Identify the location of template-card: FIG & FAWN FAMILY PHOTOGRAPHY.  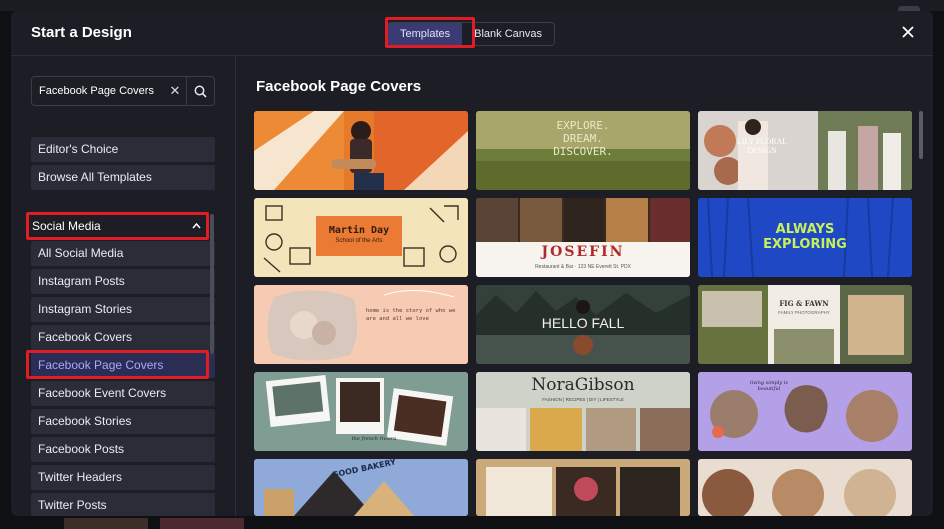
(805, 324).